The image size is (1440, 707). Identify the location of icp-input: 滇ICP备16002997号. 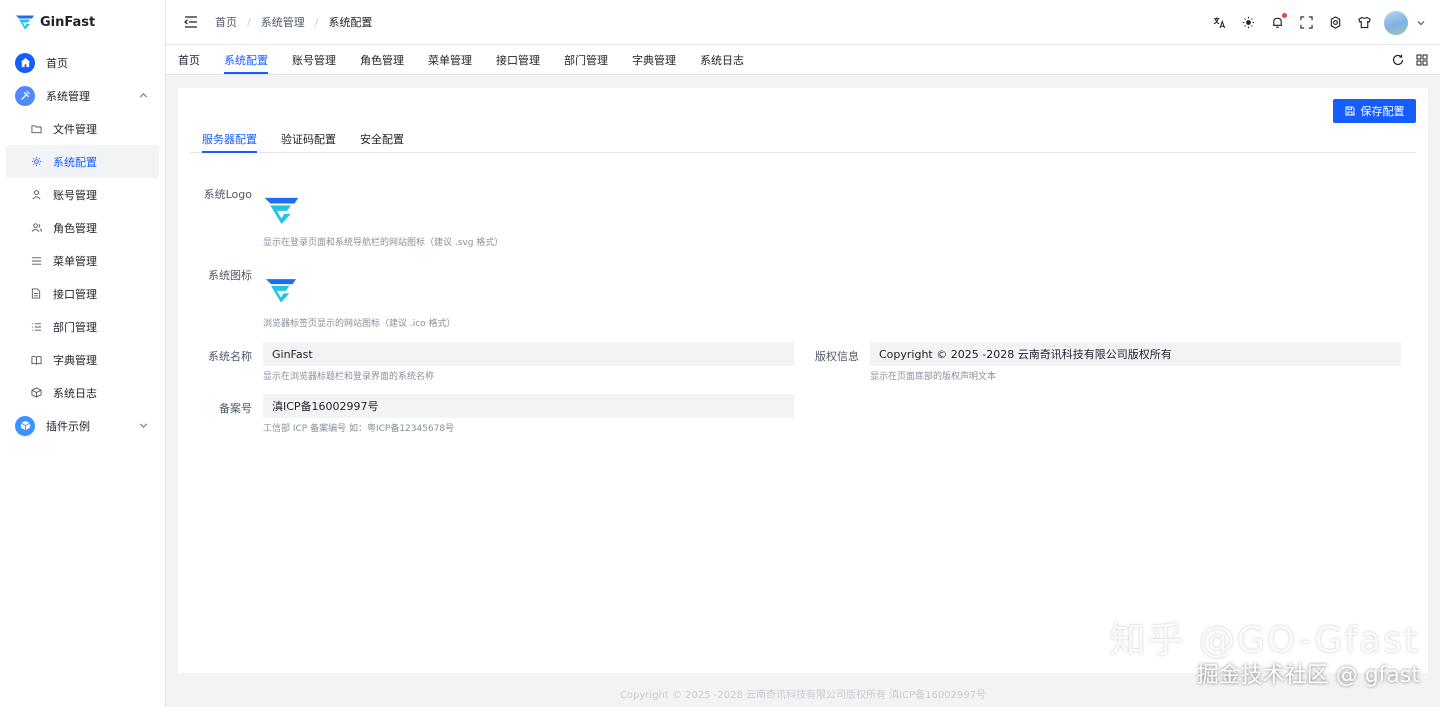
(528, 406).